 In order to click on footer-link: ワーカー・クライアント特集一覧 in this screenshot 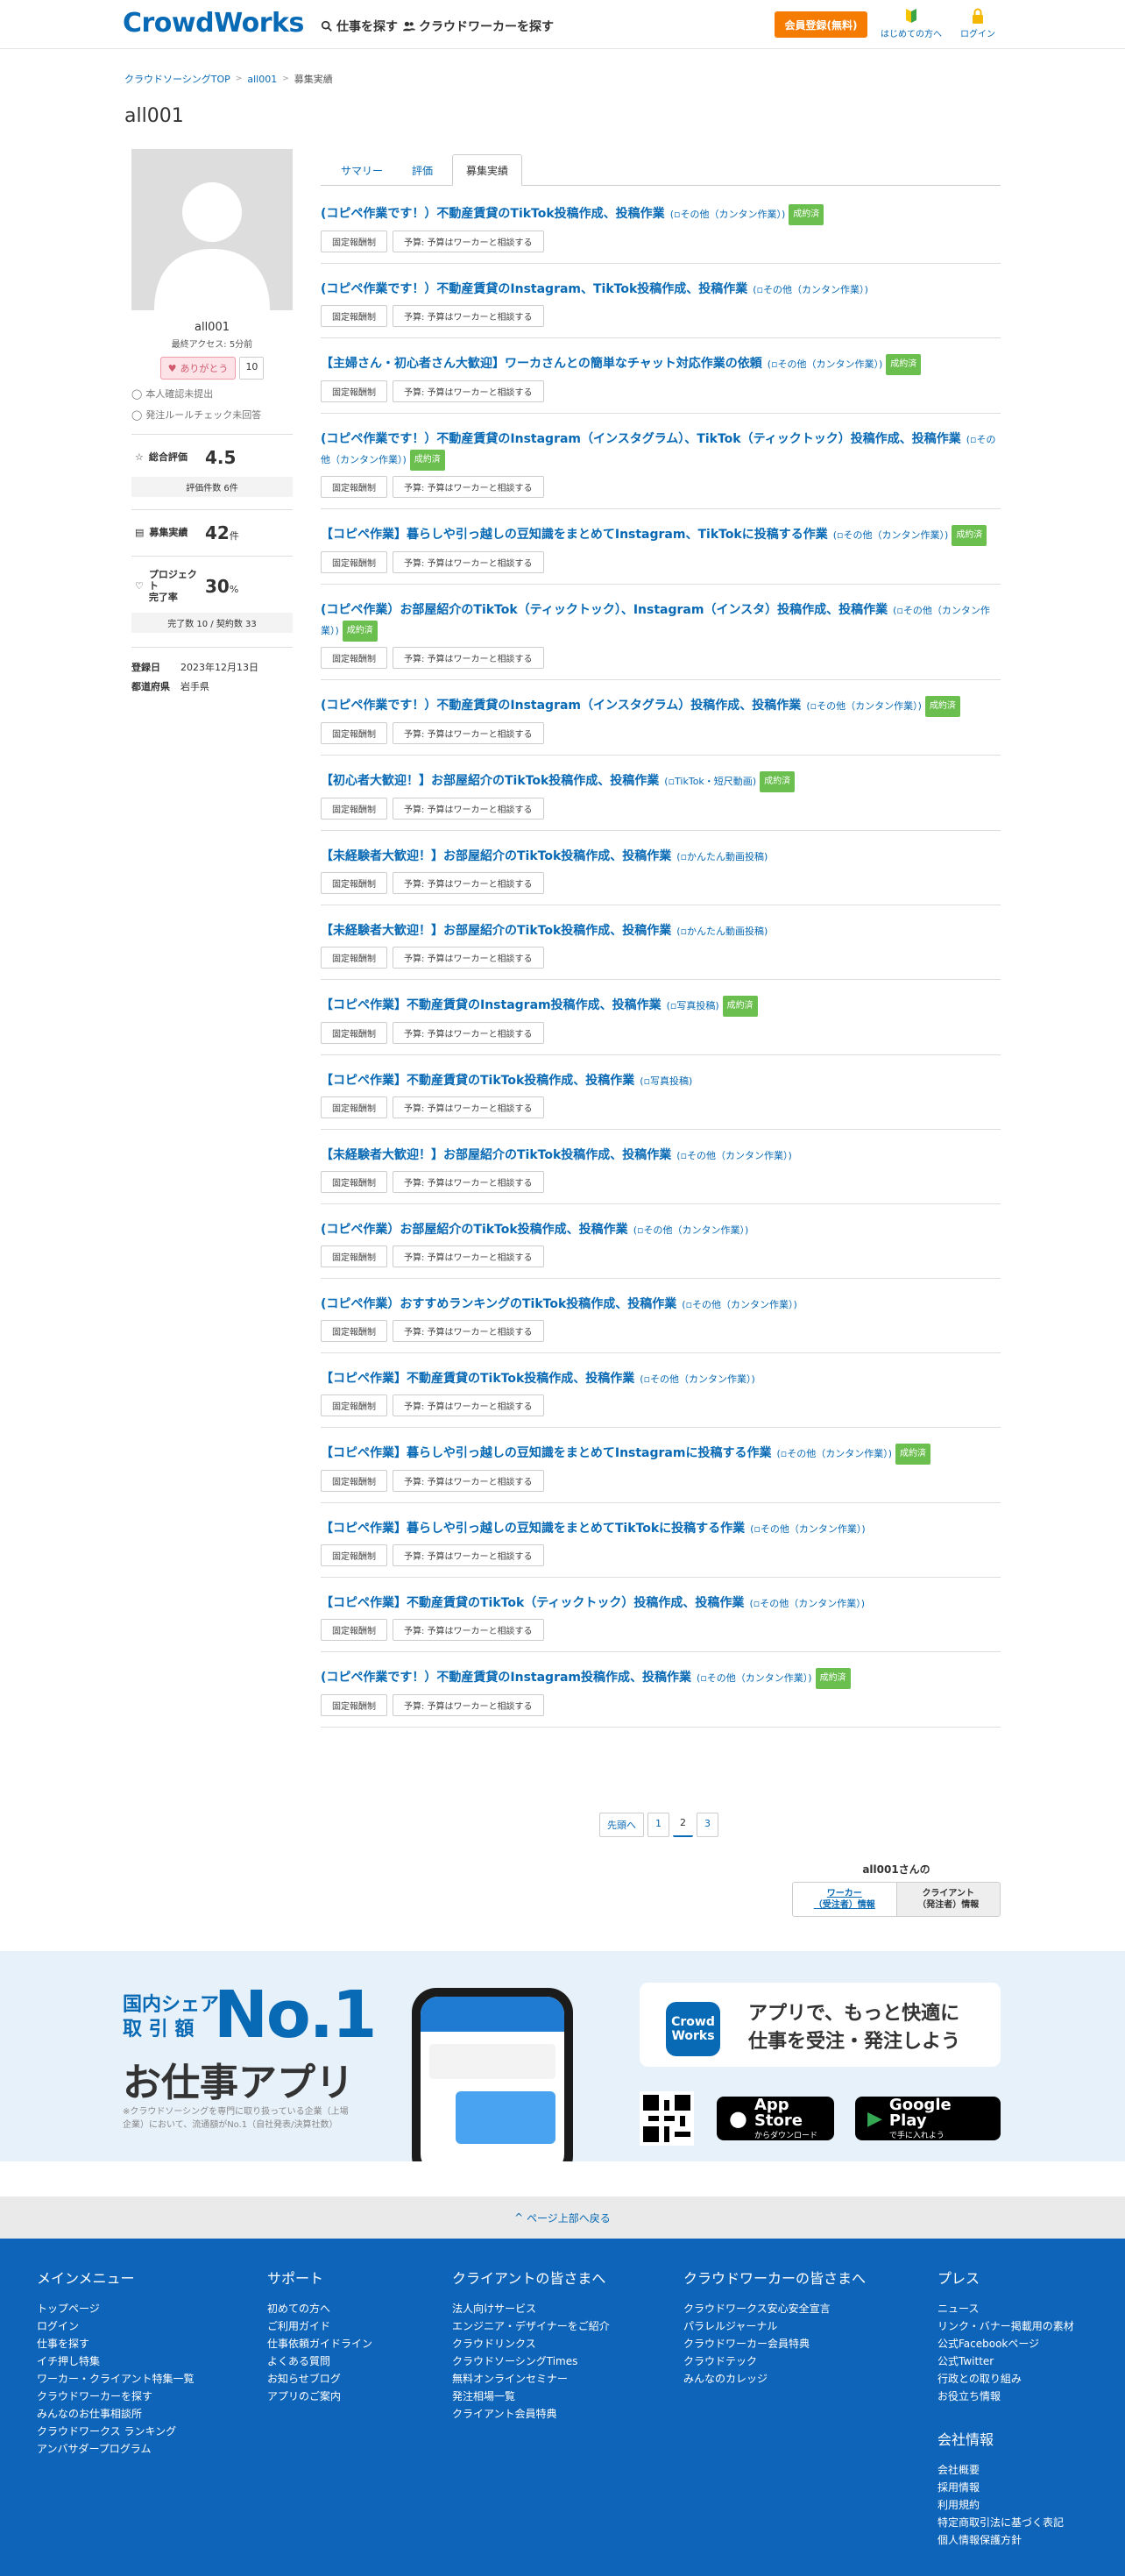, I will do `click(116, 2379)`.